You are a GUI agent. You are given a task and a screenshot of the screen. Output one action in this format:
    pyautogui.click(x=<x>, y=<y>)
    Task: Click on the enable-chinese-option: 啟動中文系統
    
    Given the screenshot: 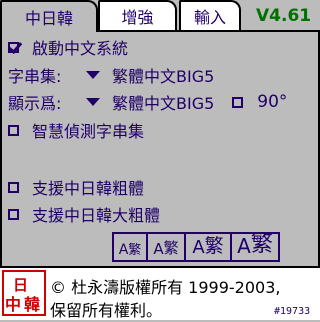 What is the action you would take?
    pyautogui.click(x=68, y=47)
    